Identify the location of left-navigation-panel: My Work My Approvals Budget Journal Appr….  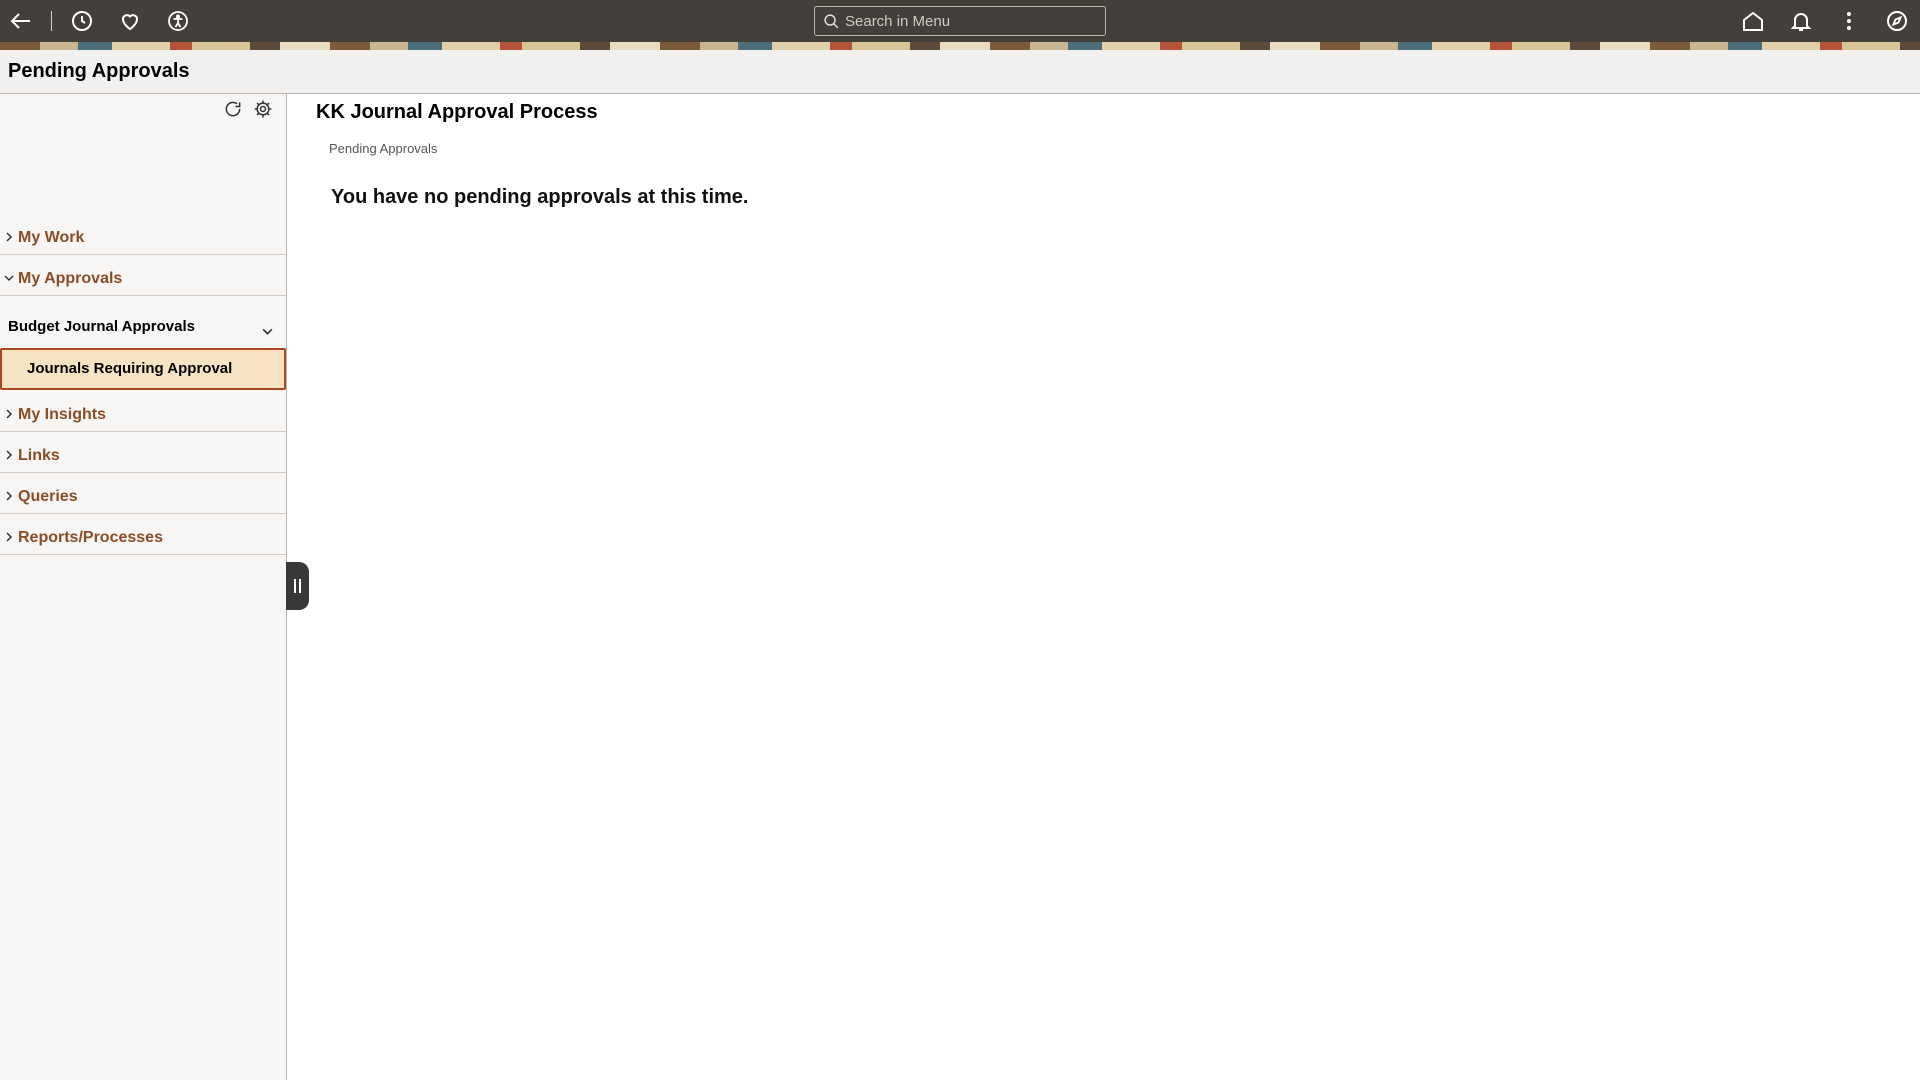
(143, 587).